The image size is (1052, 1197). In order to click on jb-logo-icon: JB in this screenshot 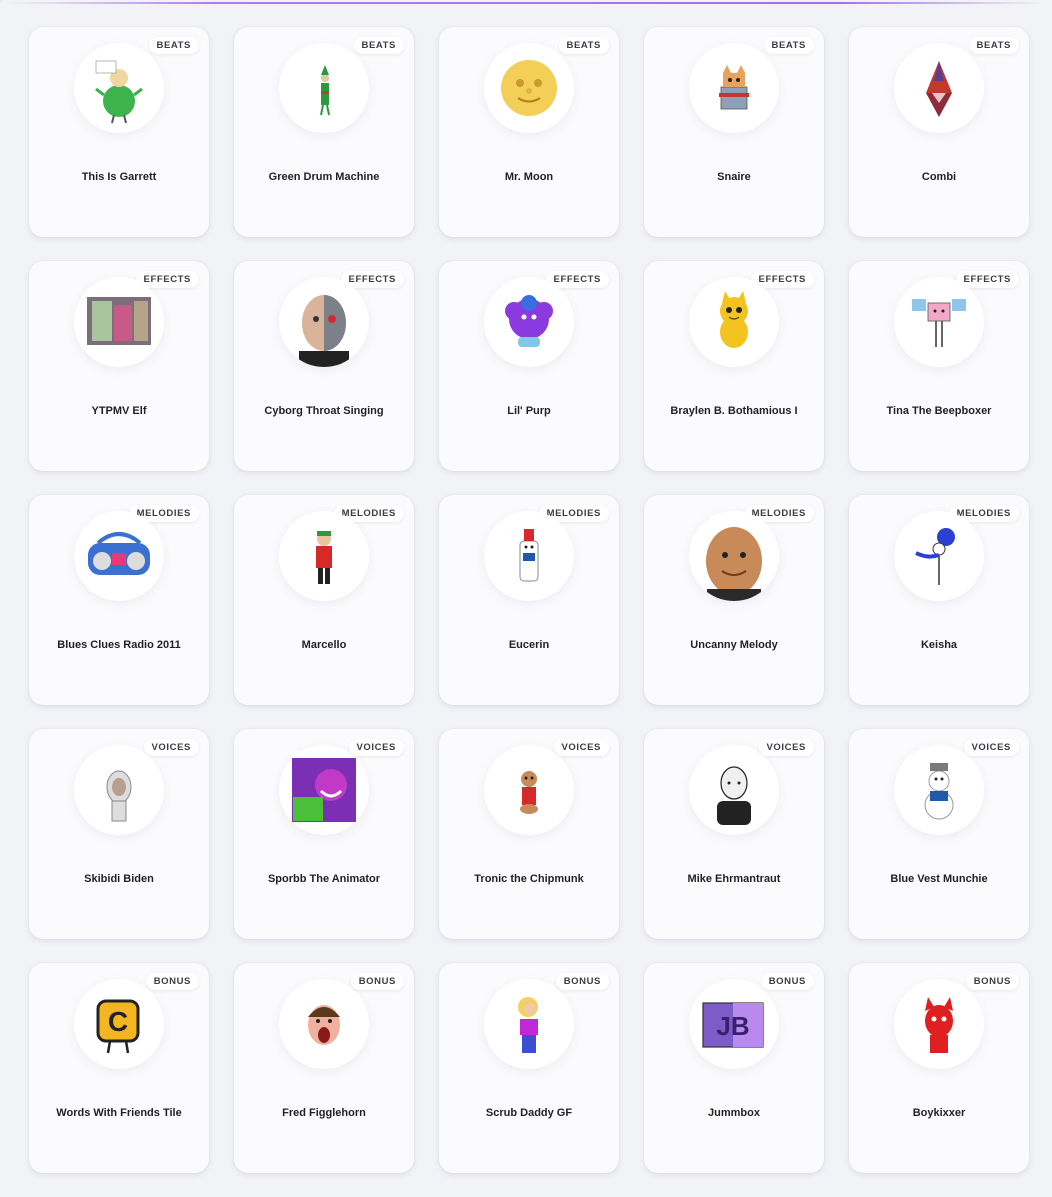, I will do `click(734, 1024)`.